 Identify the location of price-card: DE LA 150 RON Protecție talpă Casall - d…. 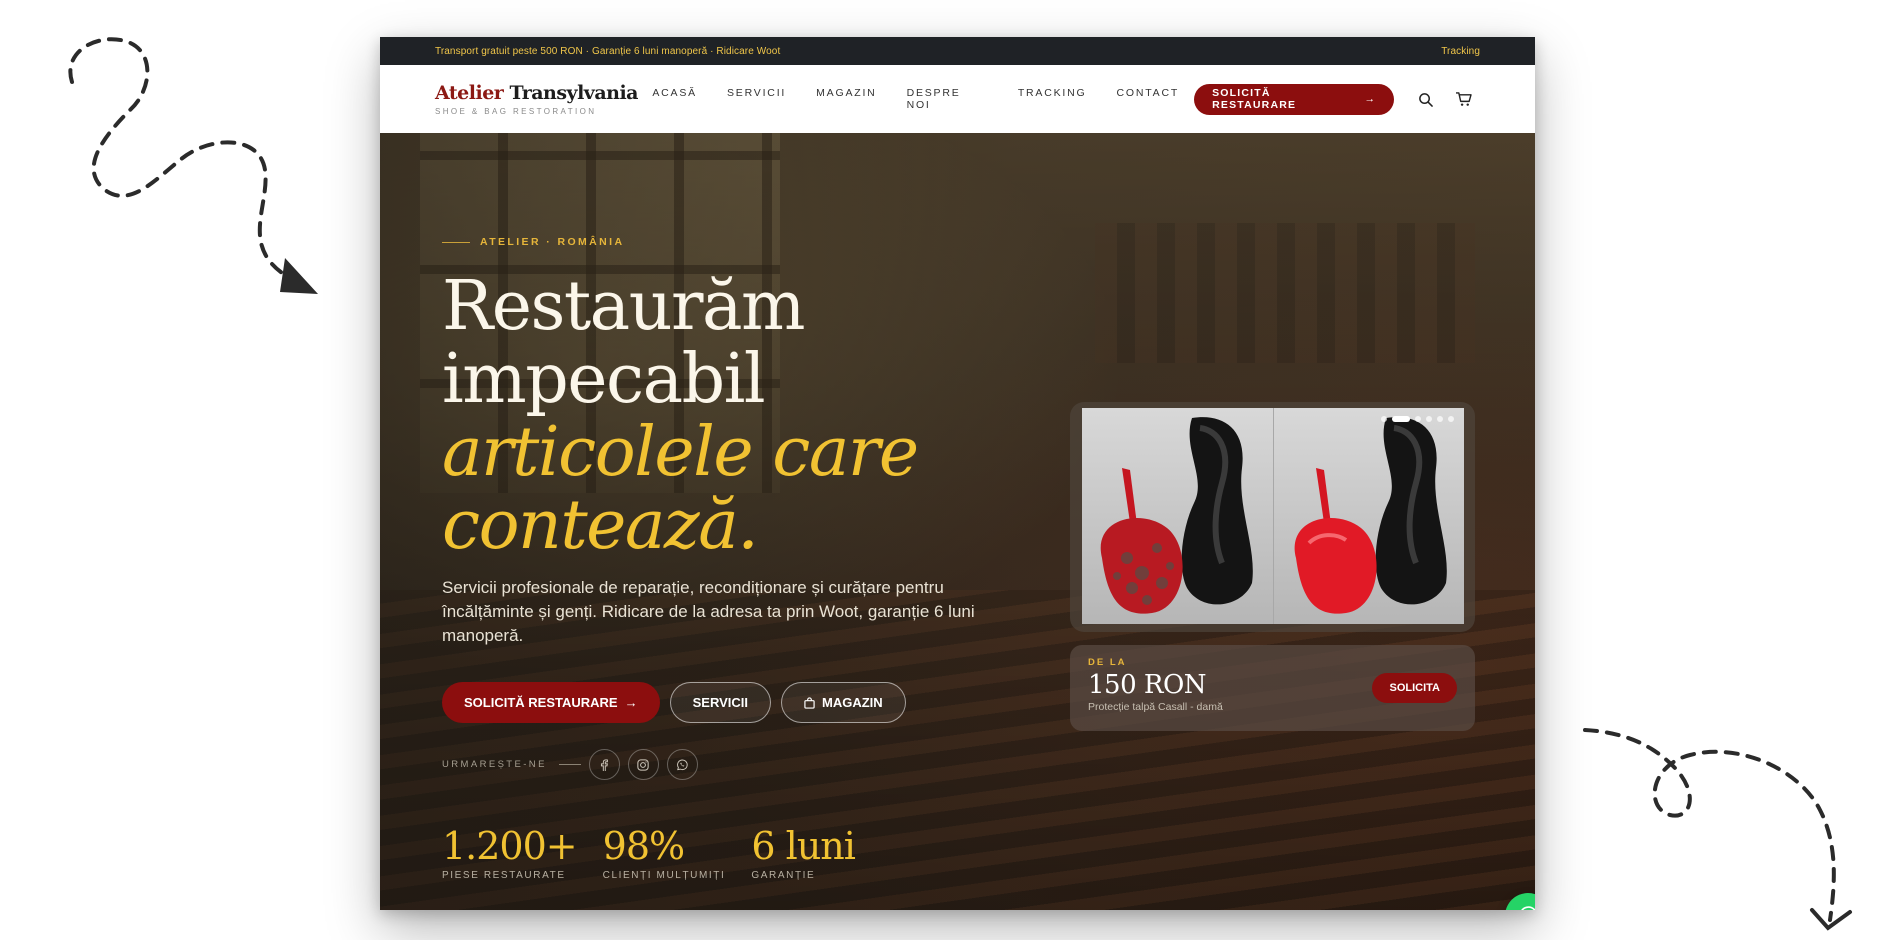
(1272, 688).